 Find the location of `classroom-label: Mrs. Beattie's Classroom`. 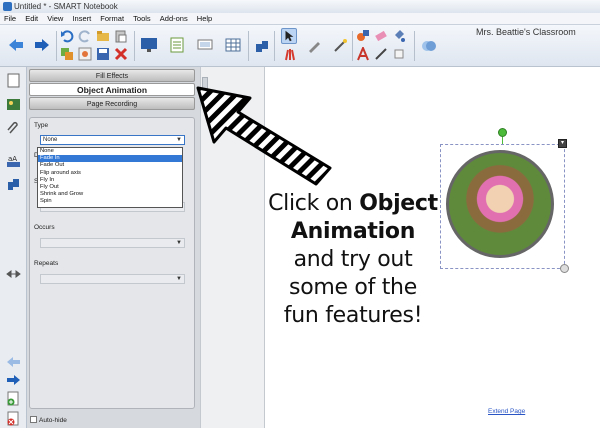

classroom-label: Mrs. Beattie's Classroom is located at coordinates (526, 32).